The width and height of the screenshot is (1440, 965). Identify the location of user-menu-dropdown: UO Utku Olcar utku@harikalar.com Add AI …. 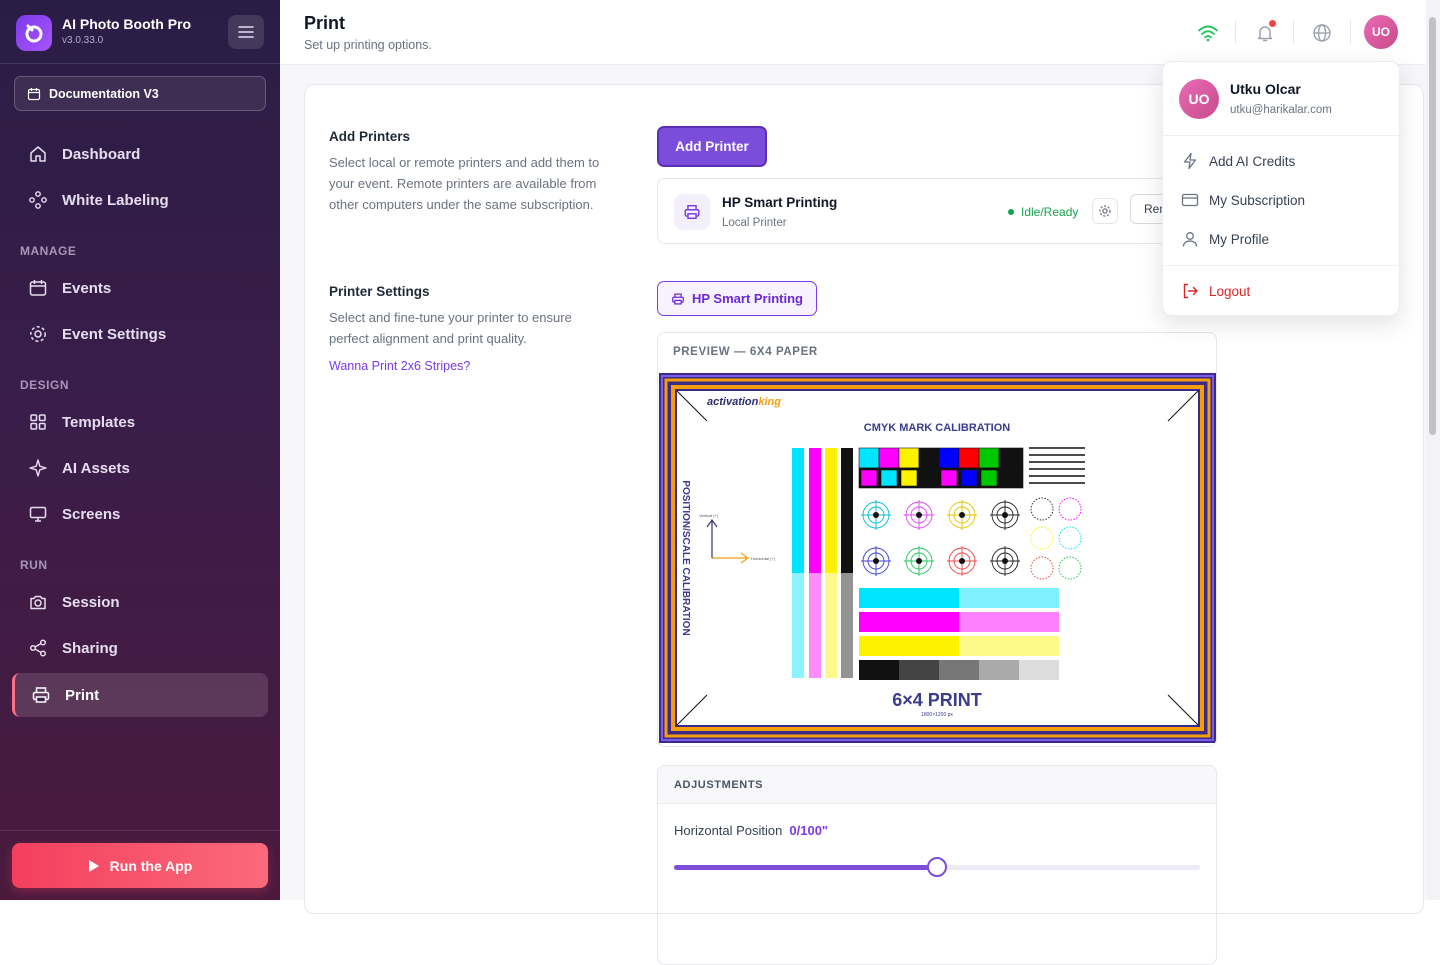
(1281, 188).